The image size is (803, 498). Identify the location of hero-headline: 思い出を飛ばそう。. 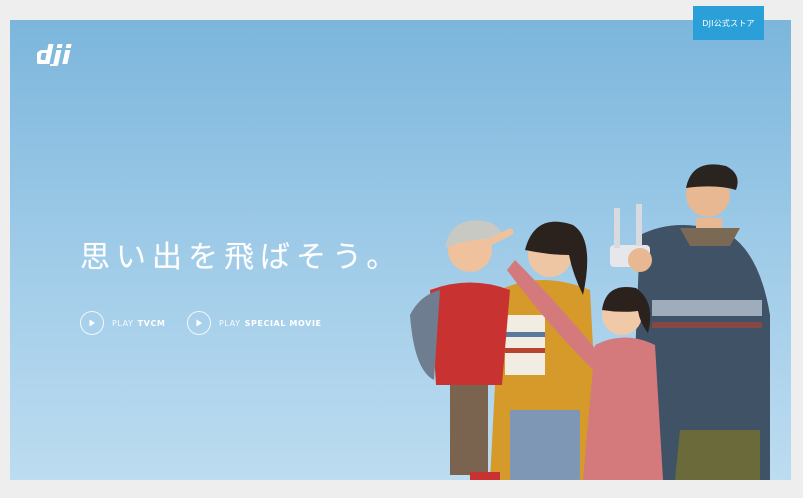
(241, 257).